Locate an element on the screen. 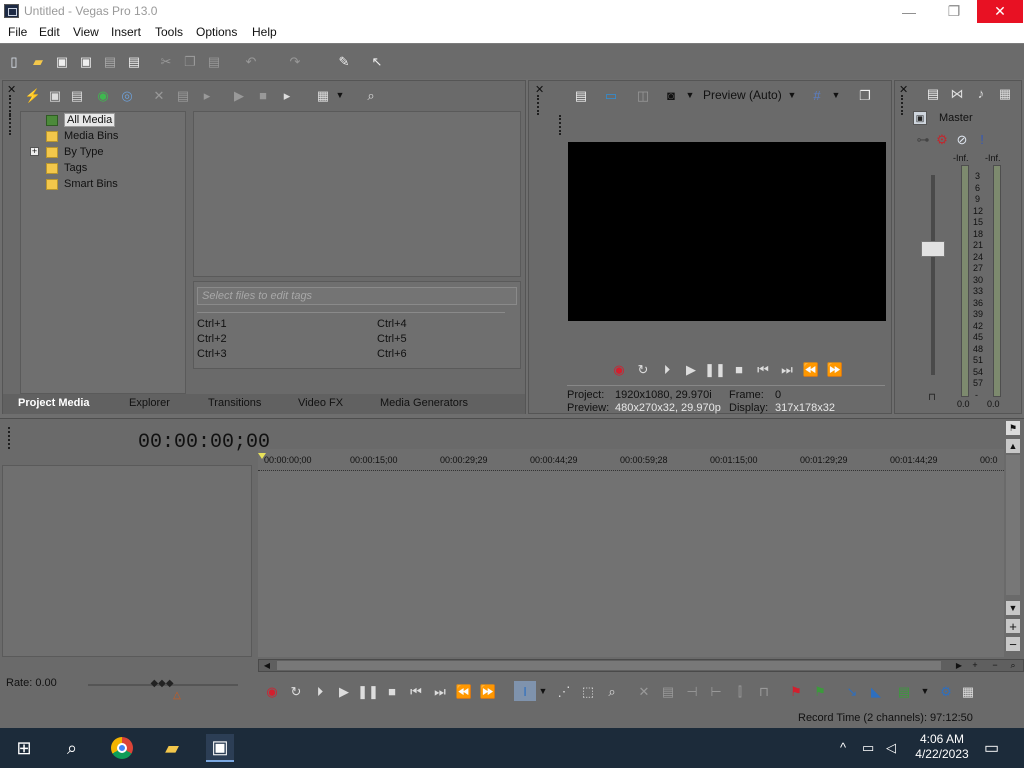  save-as-icon: ▣ is located at coordinates (86, 61).